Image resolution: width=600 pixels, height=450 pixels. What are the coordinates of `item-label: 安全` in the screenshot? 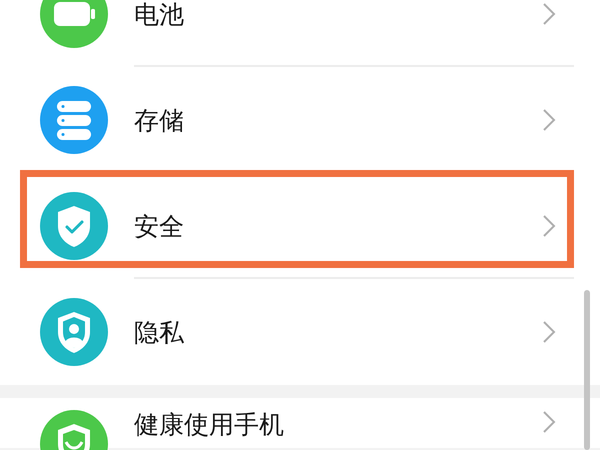 It's located at (159, 226).